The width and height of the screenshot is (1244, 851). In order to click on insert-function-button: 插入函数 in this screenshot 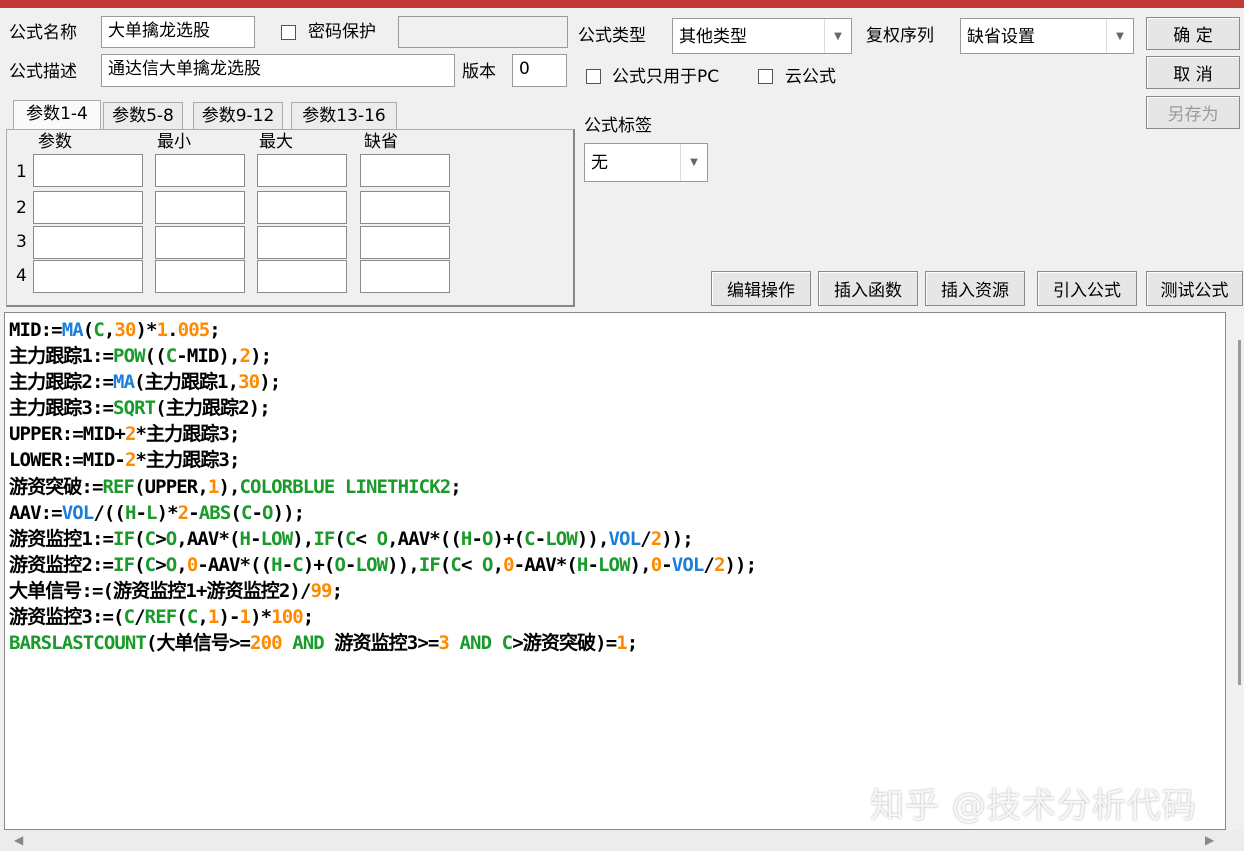, I will do `click(868, 288)`.